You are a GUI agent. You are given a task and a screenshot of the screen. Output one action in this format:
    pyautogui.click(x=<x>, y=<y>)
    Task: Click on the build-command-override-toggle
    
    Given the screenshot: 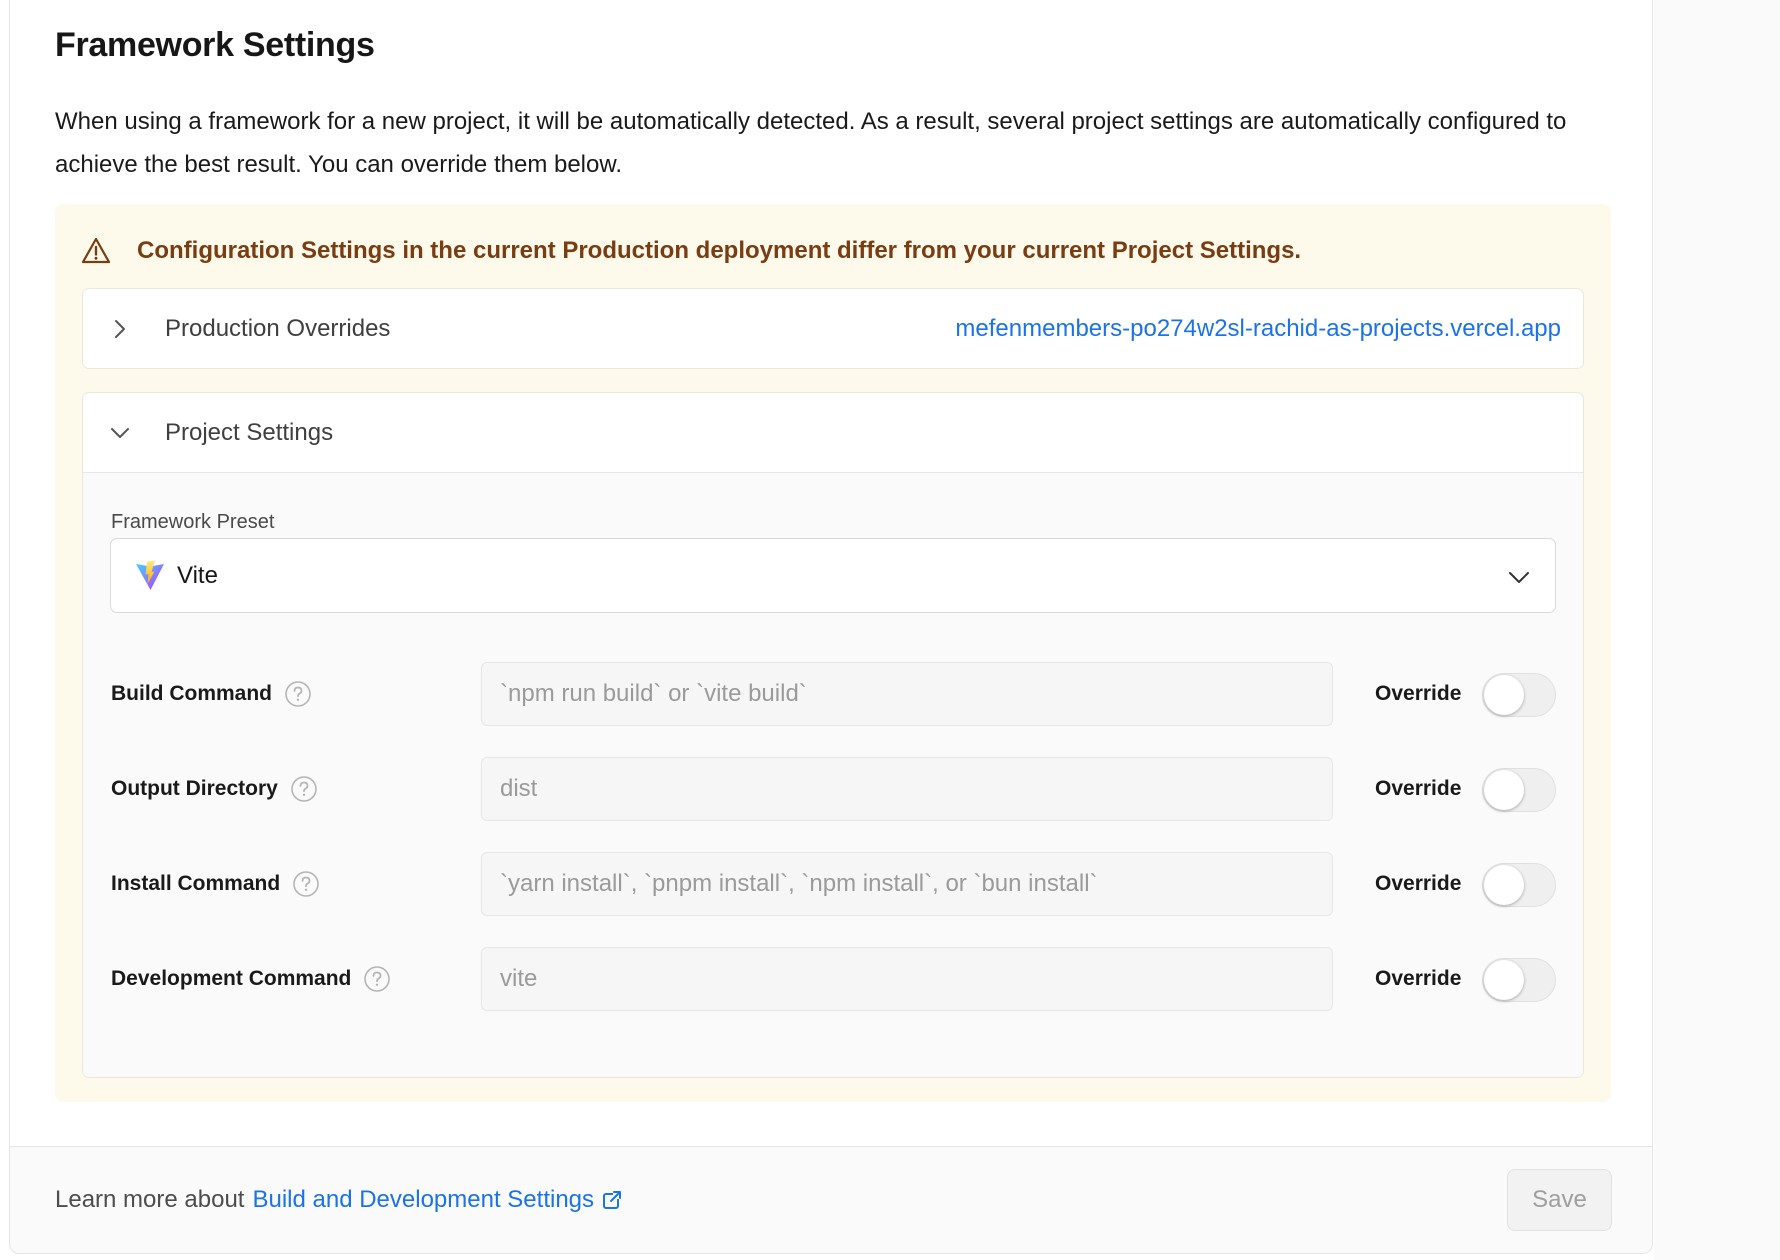 What is the action you would take?
    pyautogui.click(x=1519, y=695)
    